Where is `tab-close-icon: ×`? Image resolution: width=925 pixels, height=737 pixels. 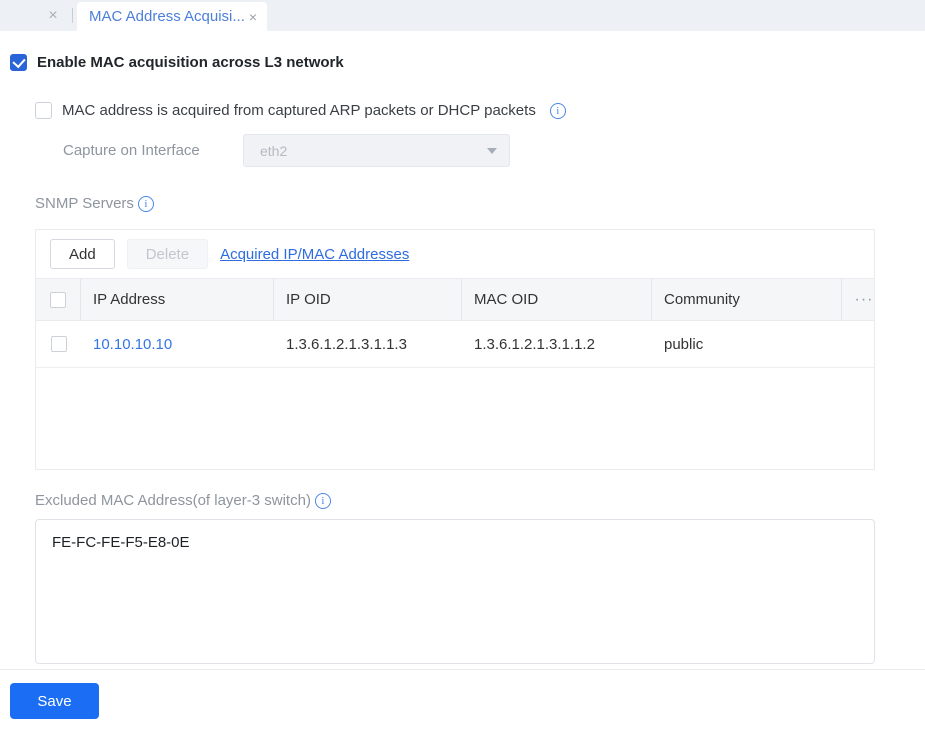 tab-close-icon: × is located at coordinates (253, 17).